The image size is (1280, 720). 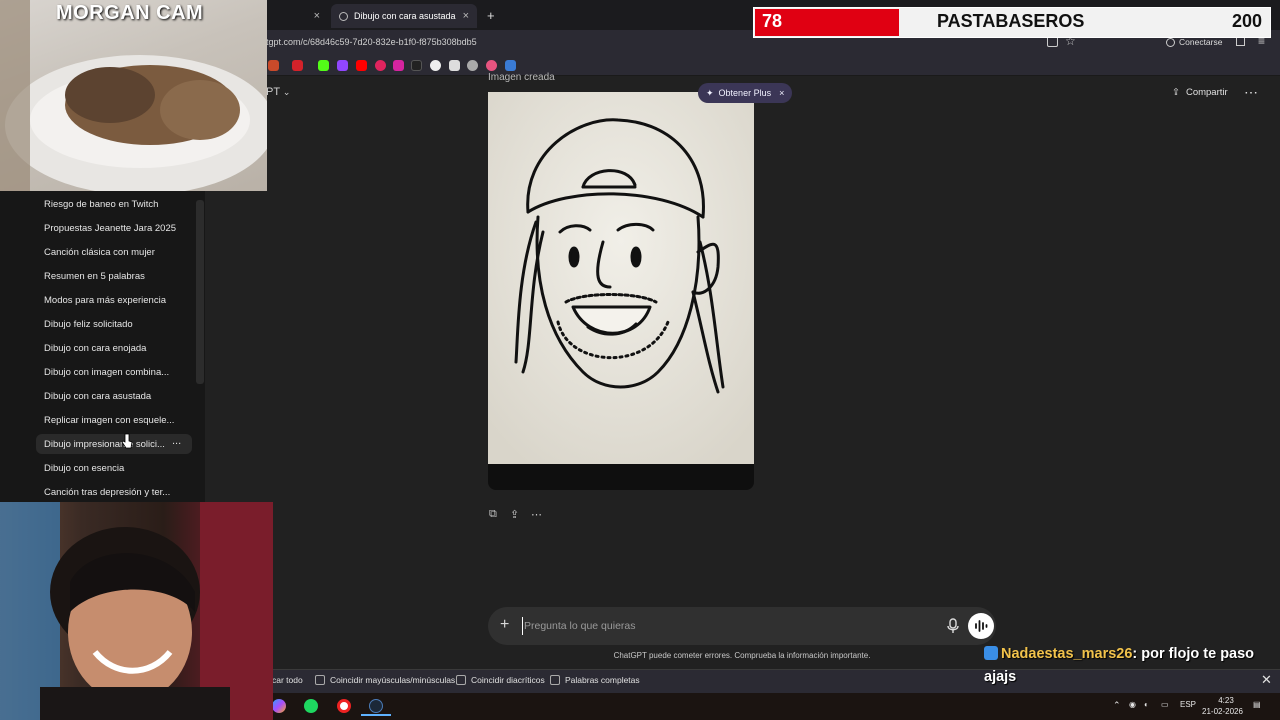 What do you see at coordinates (298, 16) in the screenshot?
I see `tab-previous: ×` at bounding box center [298, 16].